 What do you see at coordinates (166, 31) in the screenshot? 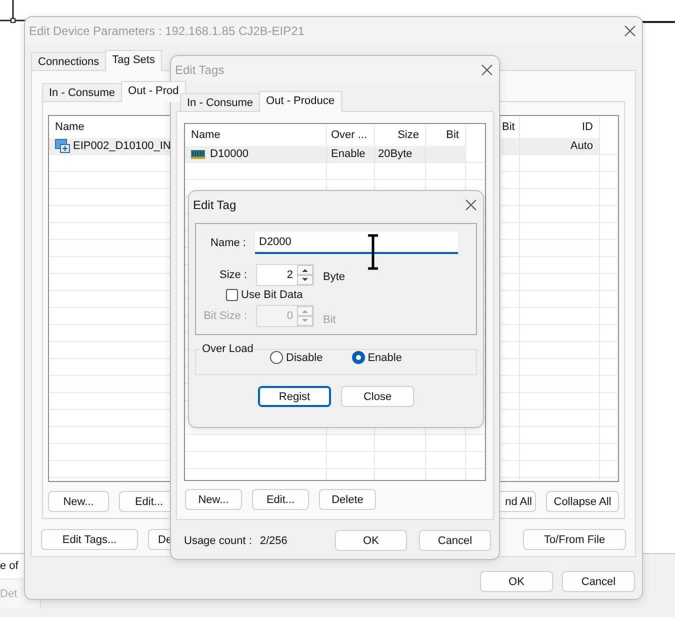
I see `window-title: Edit Device Parameters : 192.168.1.85 CJ2B-EIP21` at bounding box center [166, 31].